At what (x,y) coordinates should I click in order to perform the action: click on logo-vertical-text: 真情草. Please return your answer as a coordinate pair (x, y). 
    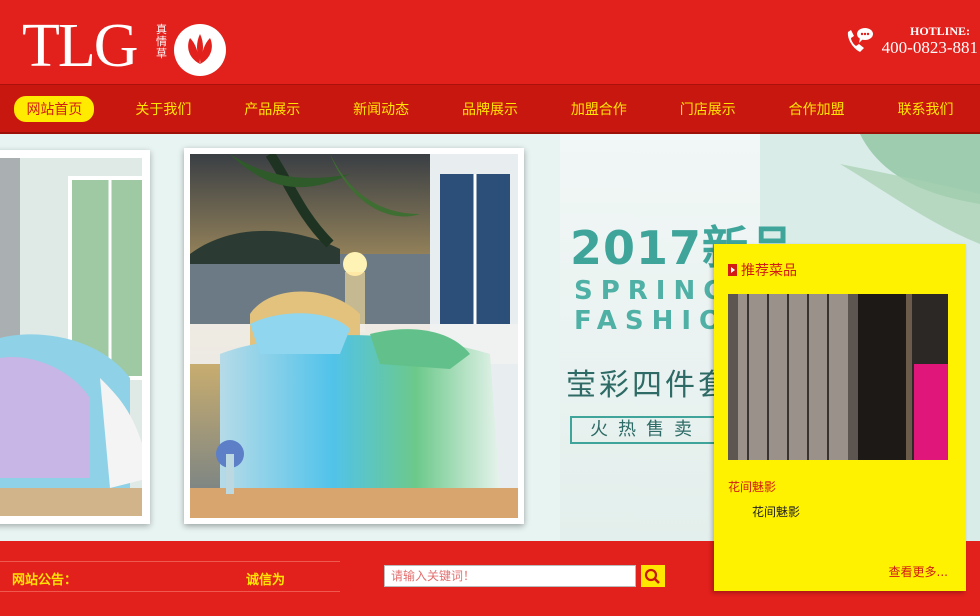
    Looking at the image, I should click on (161, 41).